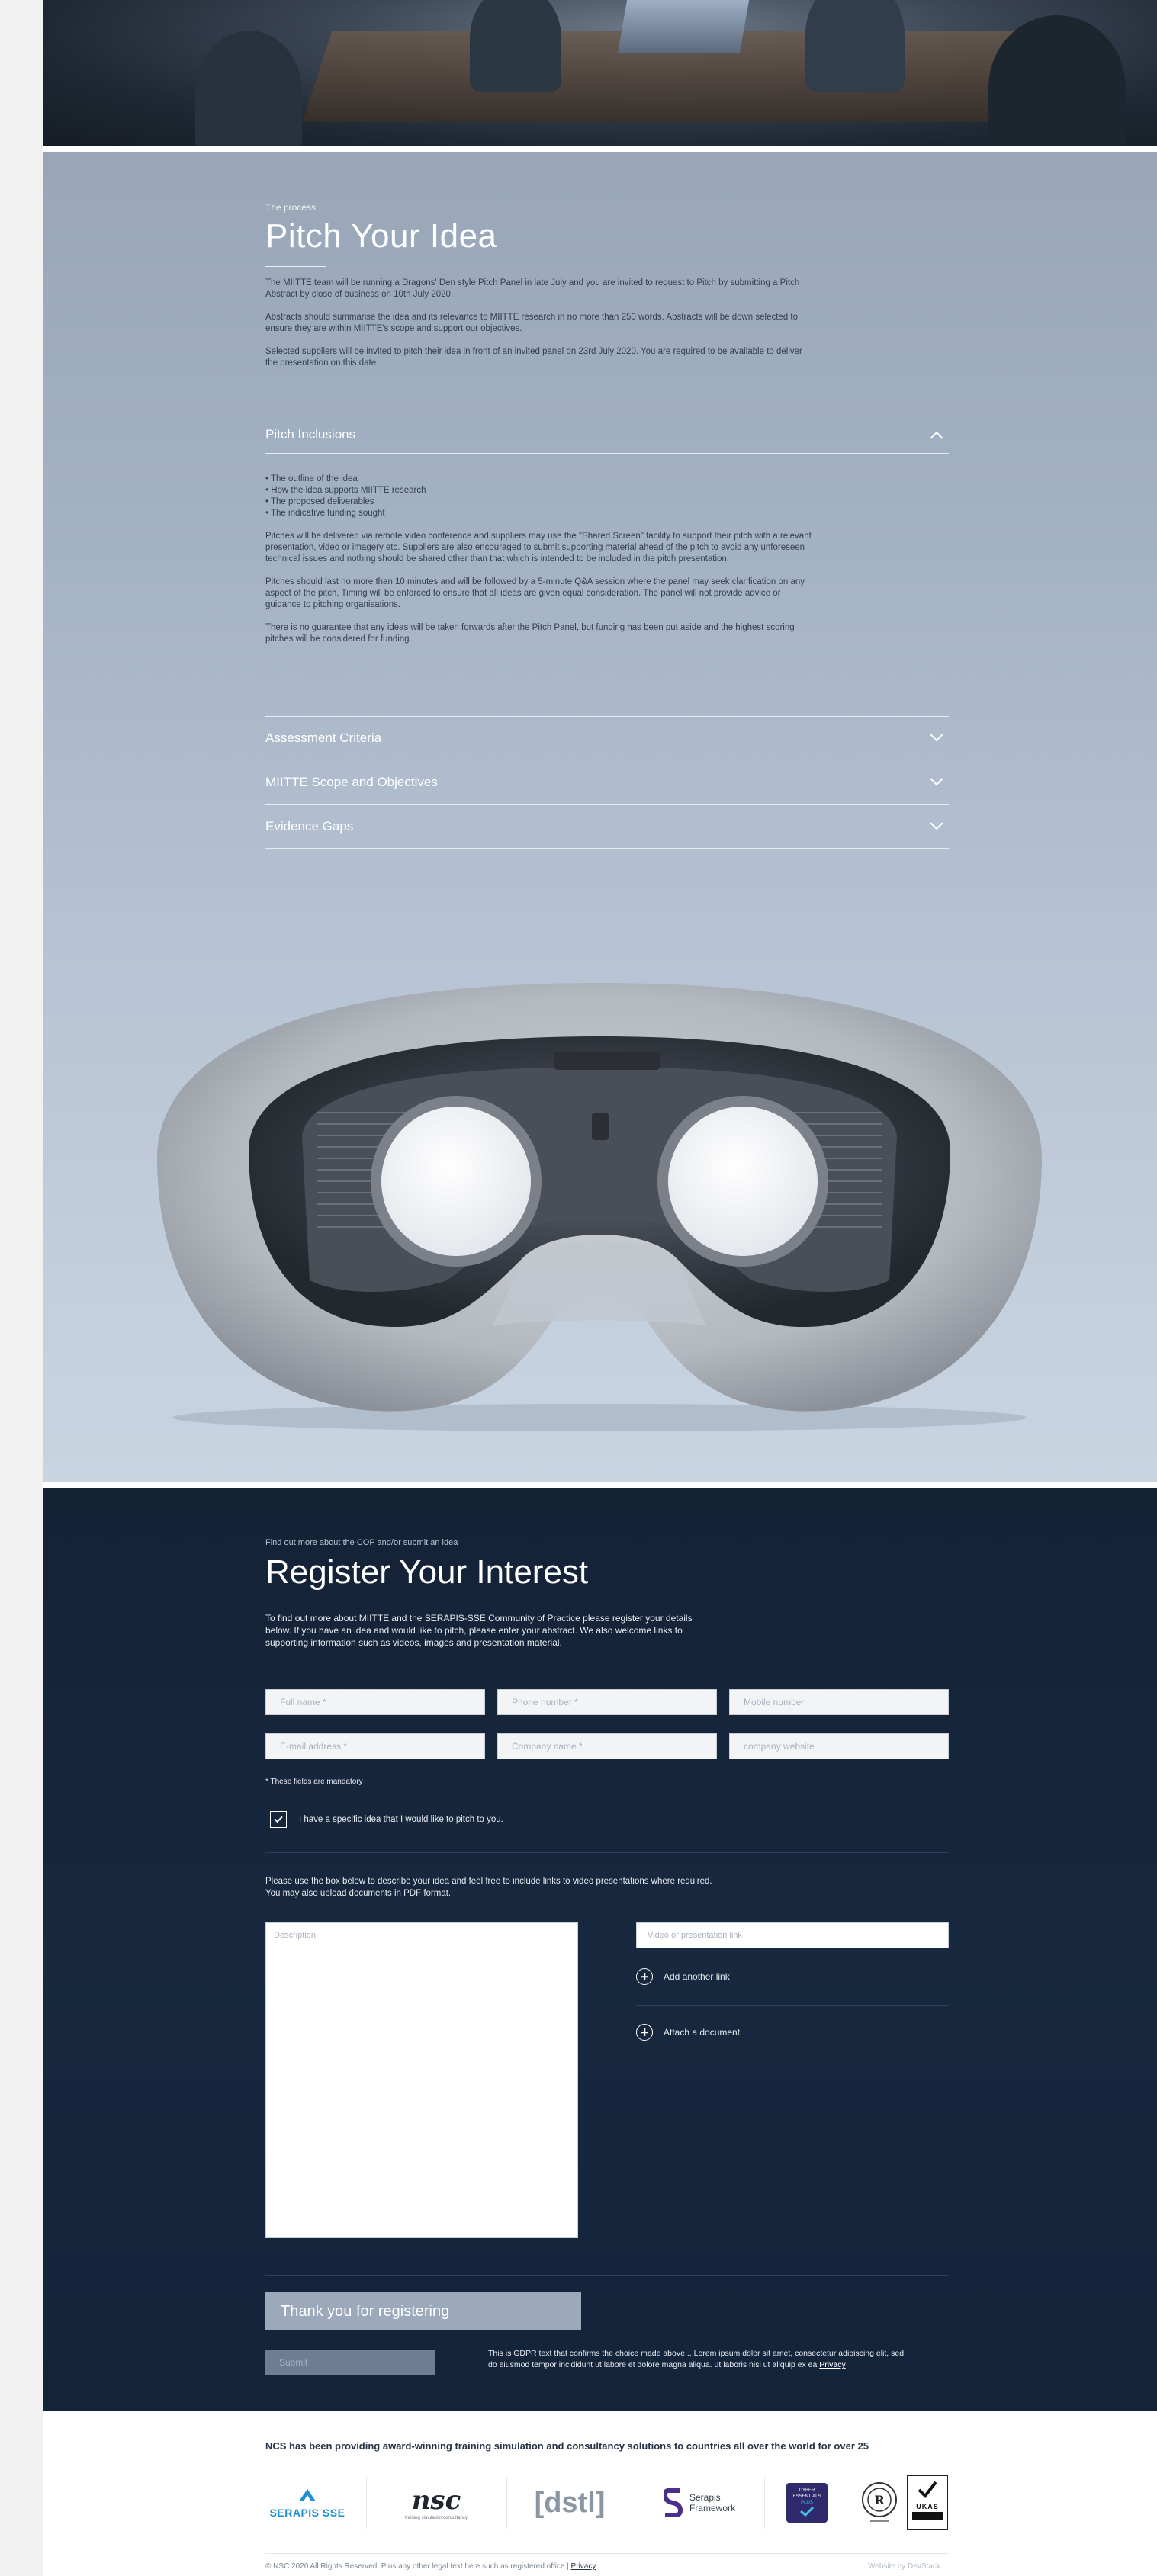  Describe the element at coordinates (793, 1935) in the screenshot. I see `video-link-input: Video or presentation link` at that location.